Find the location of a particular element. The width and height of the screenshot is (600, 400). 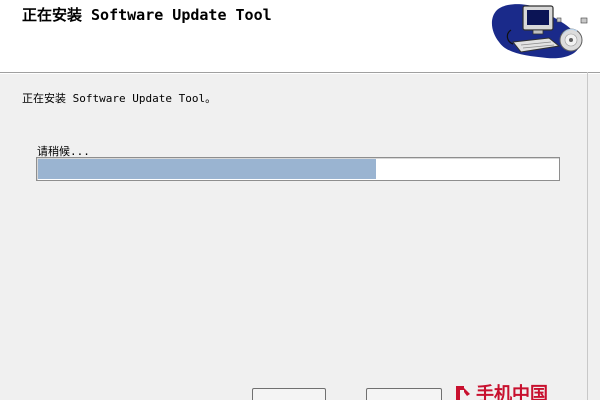

install-progress-bar is located at coordinates (298, 169).